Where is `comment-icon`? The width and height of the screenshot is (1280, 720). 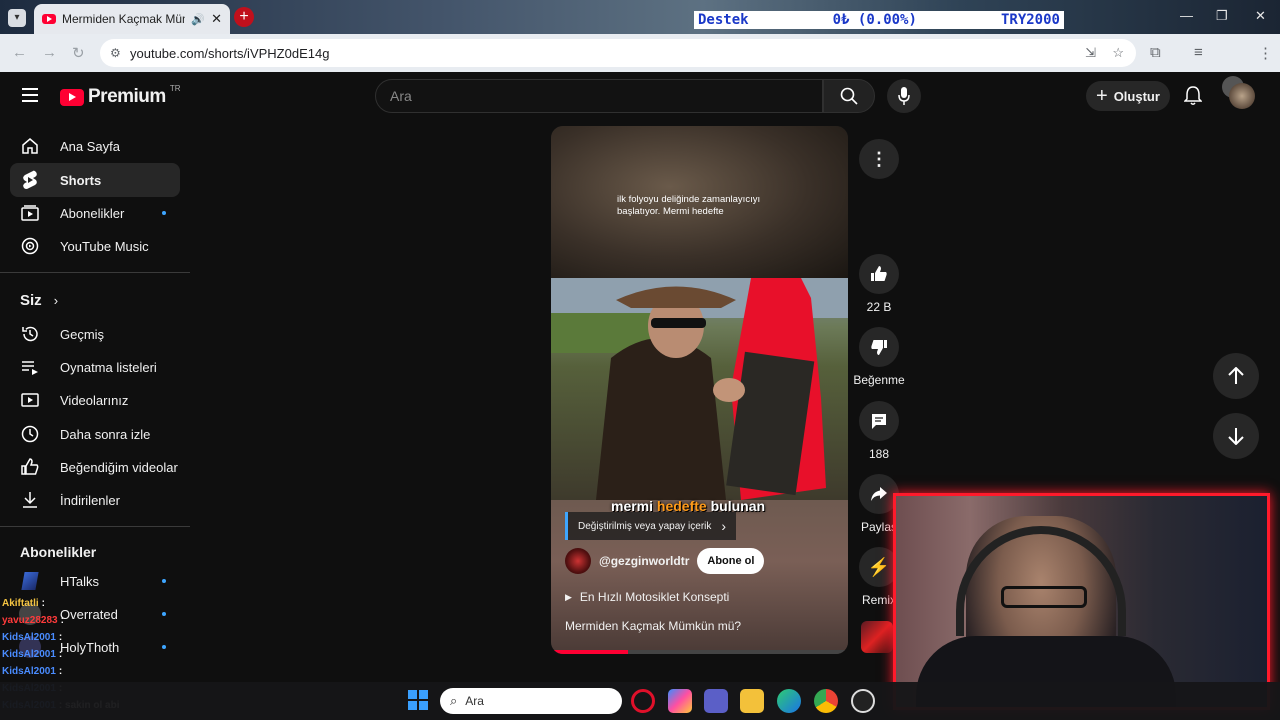 comment-icon is located at coordinates (879, 421).